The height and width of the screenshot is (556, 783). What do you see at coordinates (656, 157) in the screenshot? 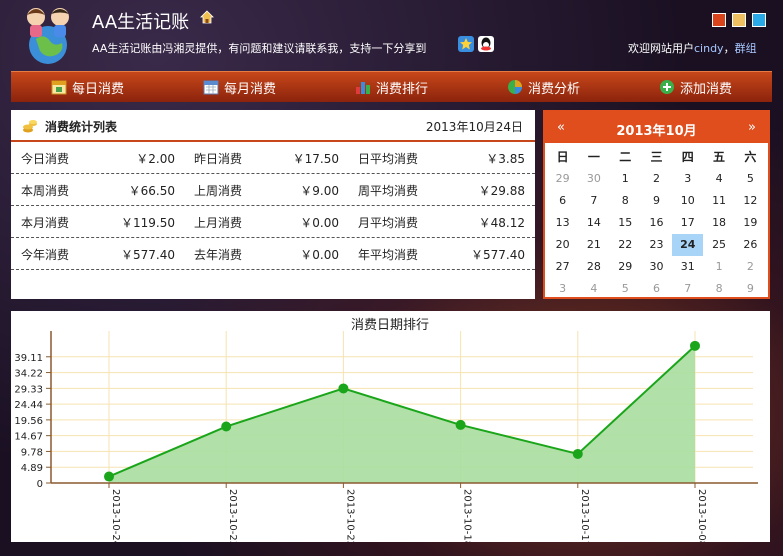
I see `weekday-header: 三` at bounding box center [656, 157].